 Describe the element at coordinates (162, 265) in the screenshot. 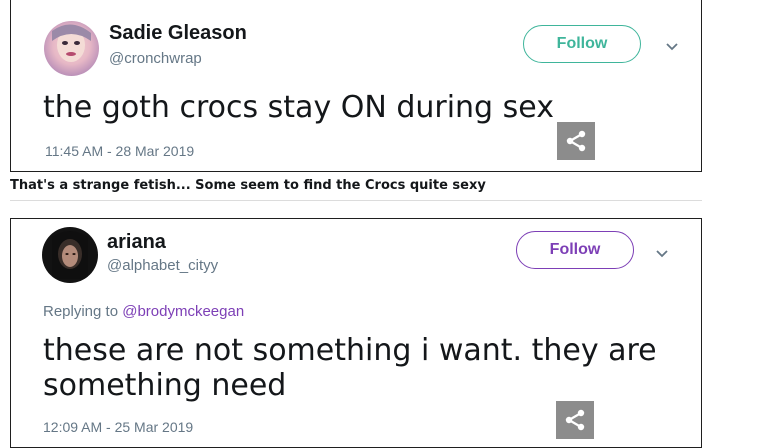

I see `user-handle: @alphabet_cityy` at that location.